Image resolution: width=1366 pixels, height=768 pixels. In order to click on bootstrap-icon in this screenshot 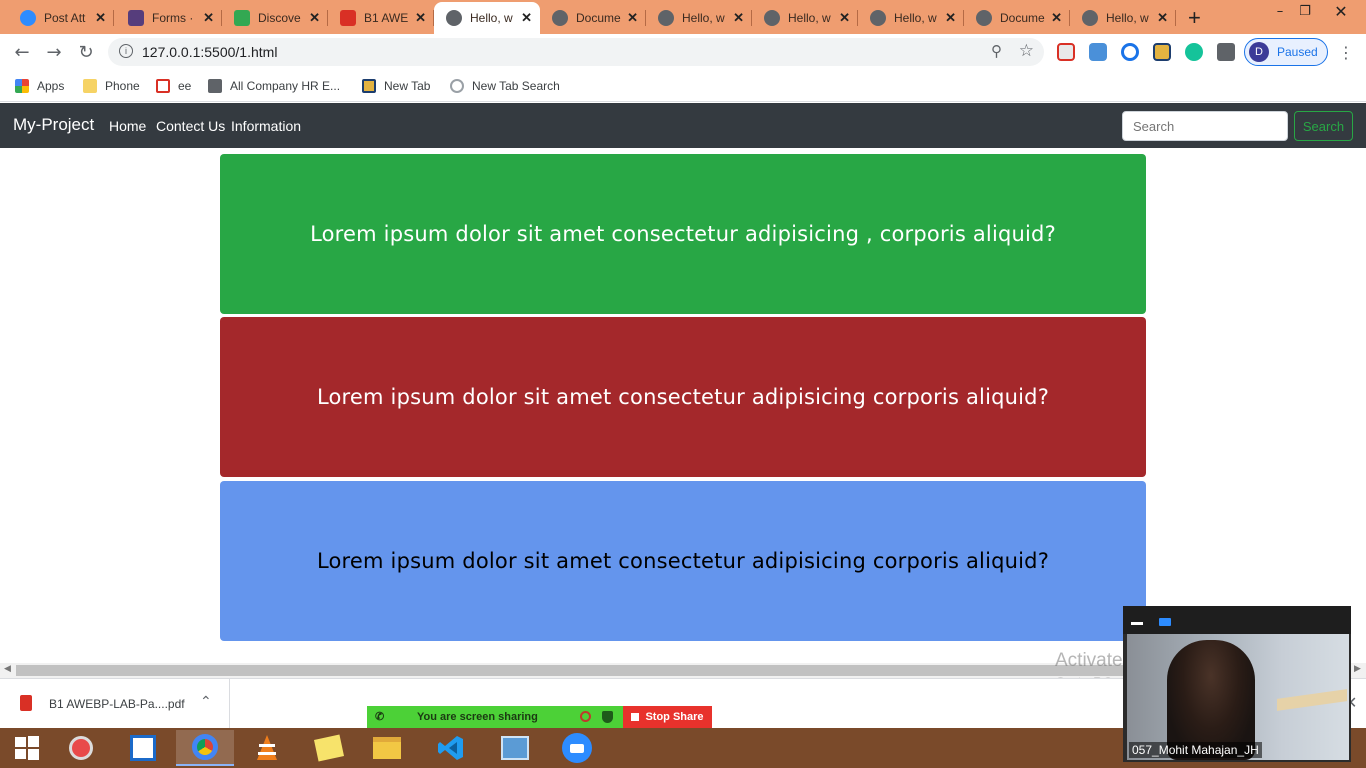, I will do `click(136, 18)`.